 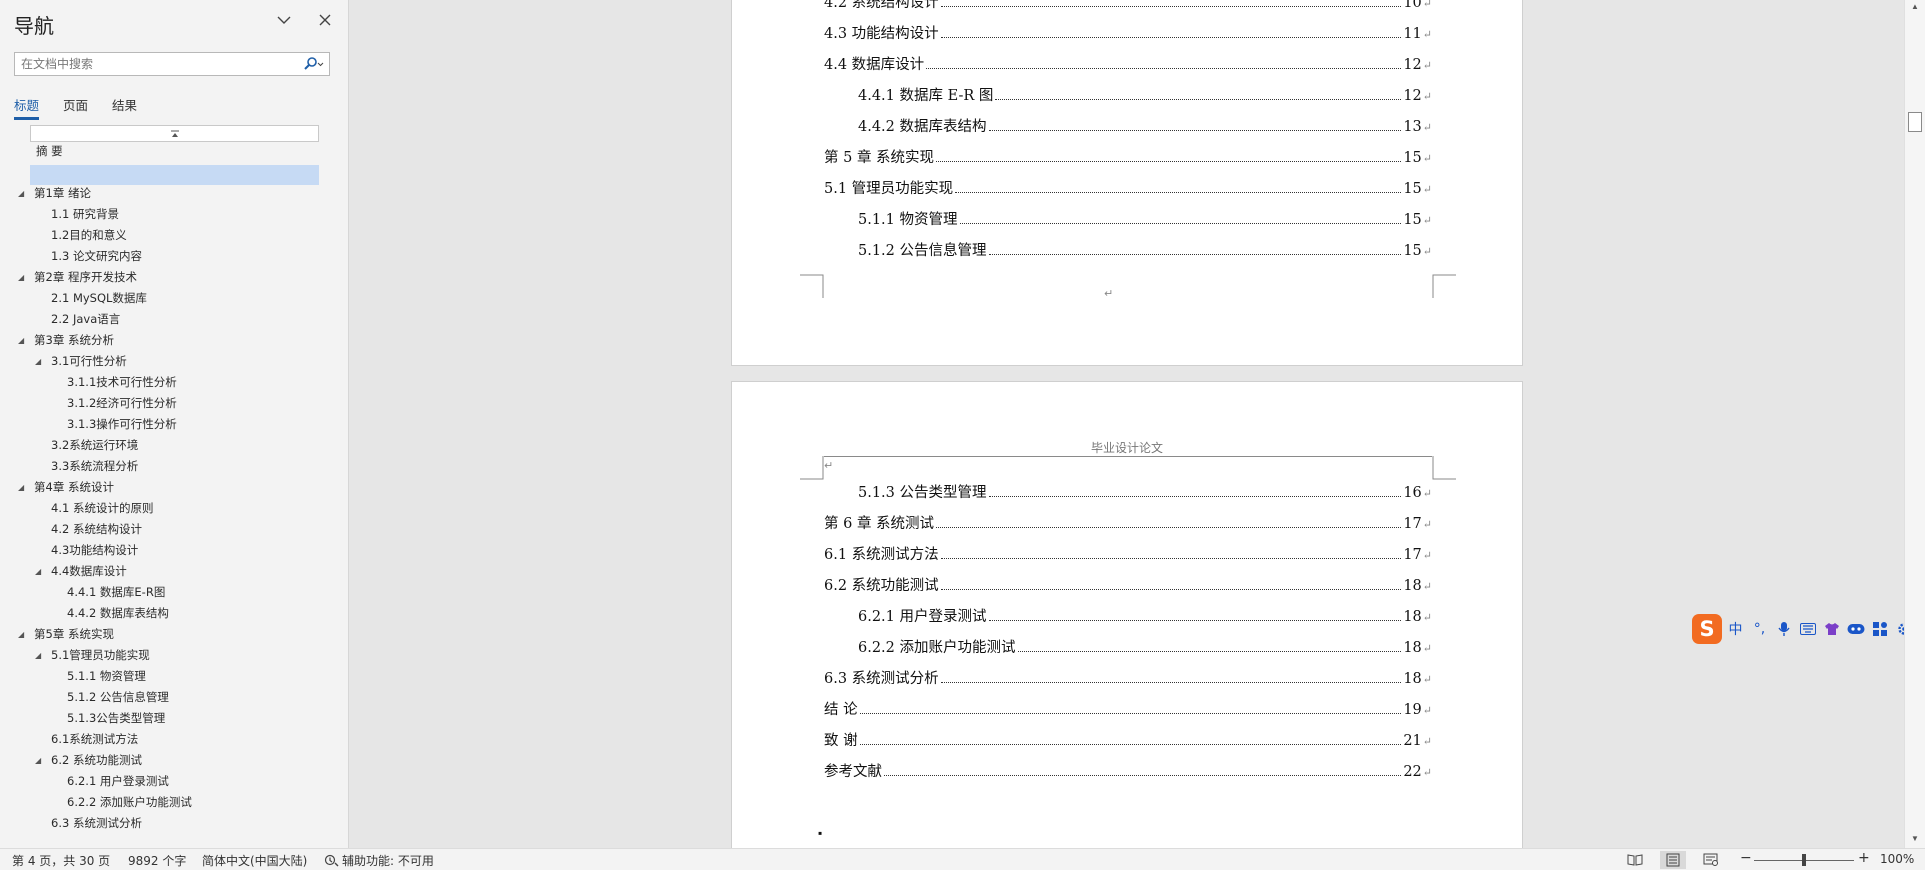 What do you see at coordinates (118, 613) in the screenshot?
I see `tree-item-label: 4.4.2 数据库表结构` at bounding box center [118, 613].